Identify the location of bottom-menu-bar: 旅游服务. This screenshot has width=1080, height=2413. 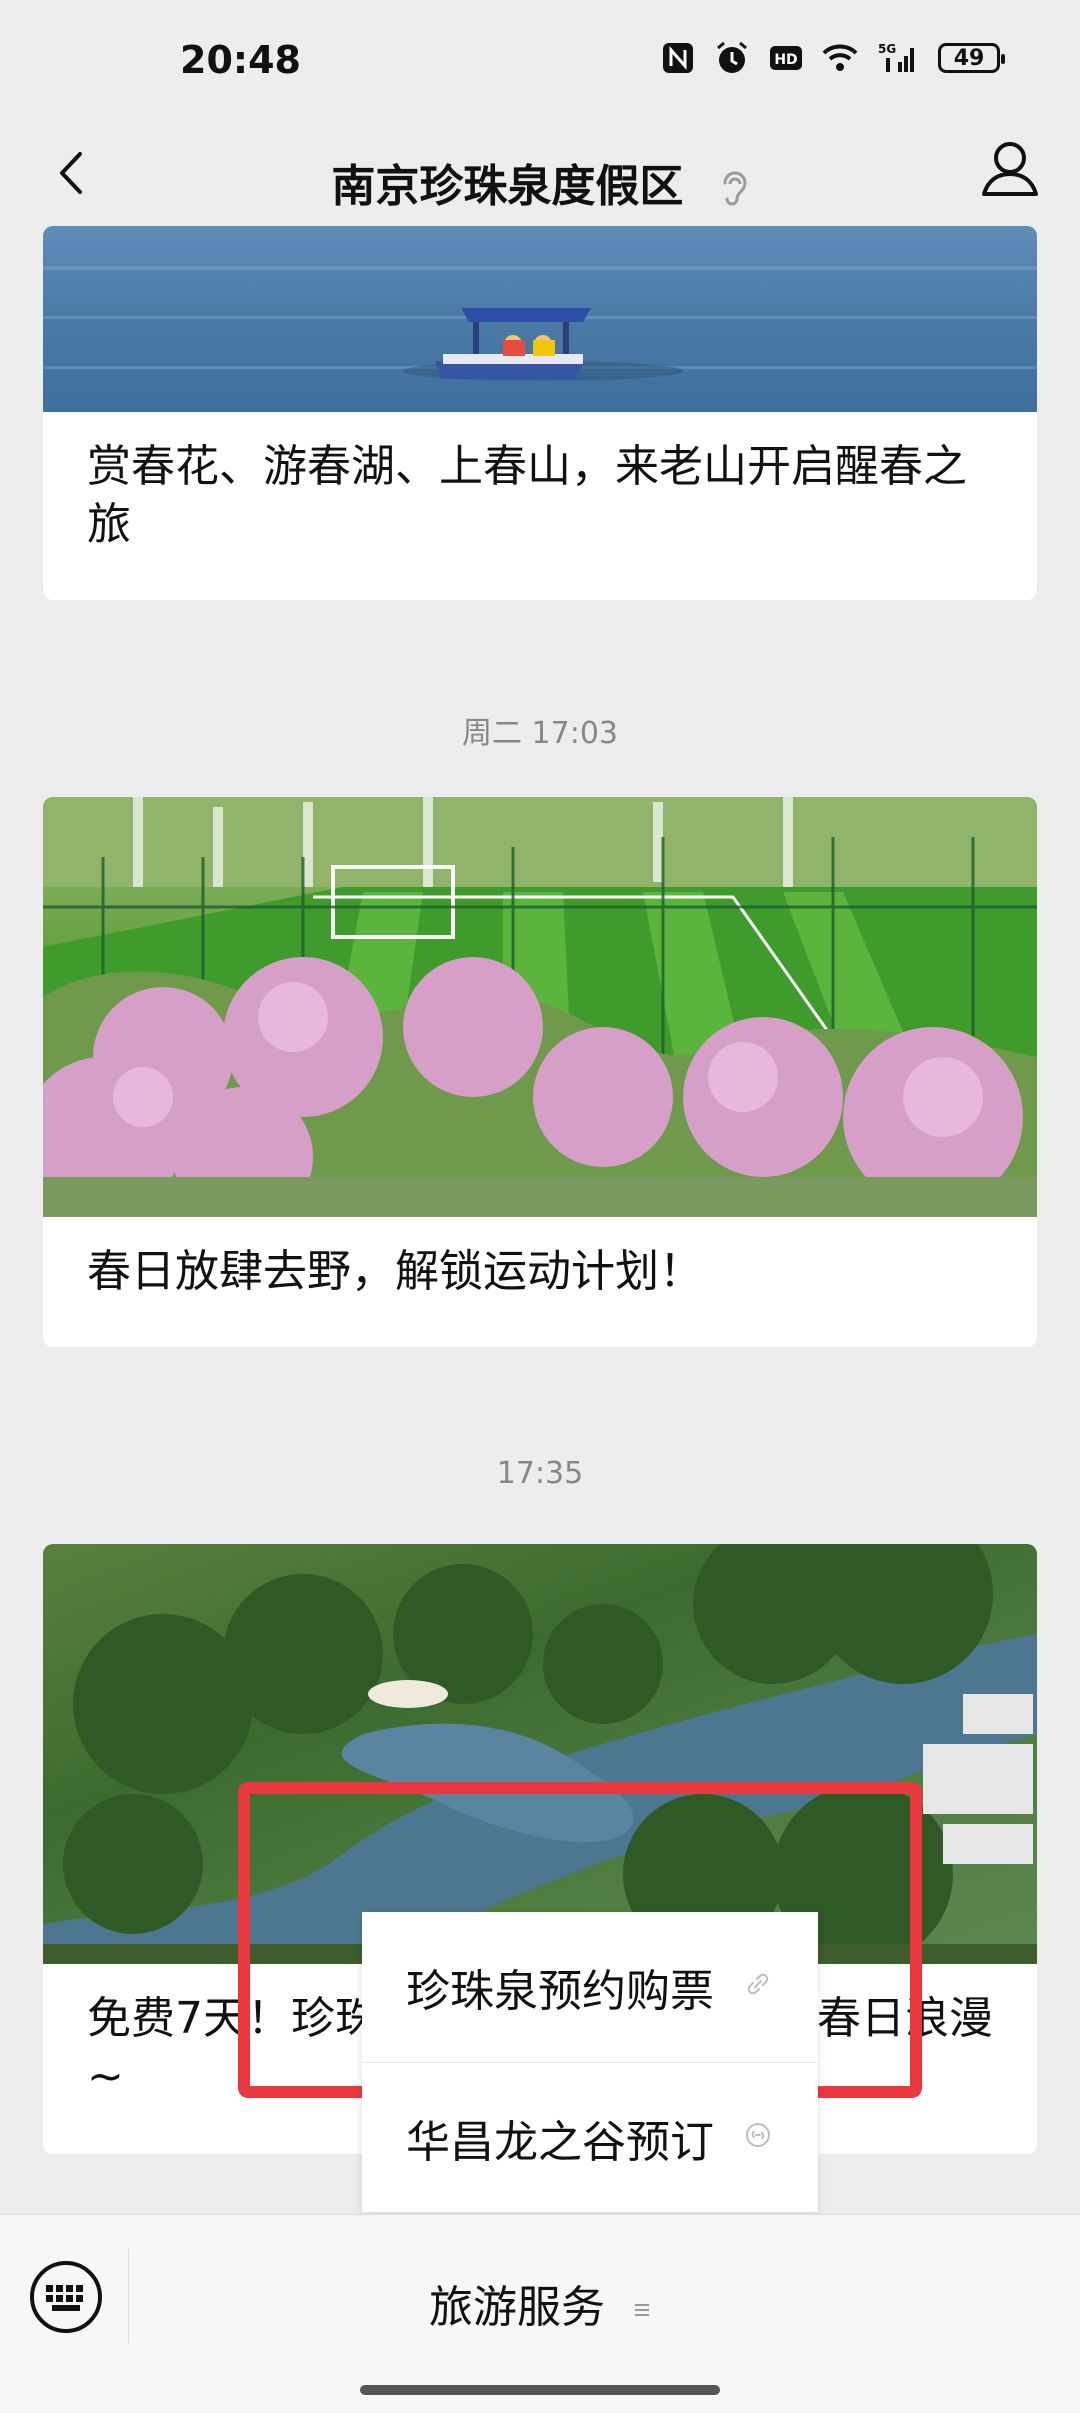
(540, 2313).